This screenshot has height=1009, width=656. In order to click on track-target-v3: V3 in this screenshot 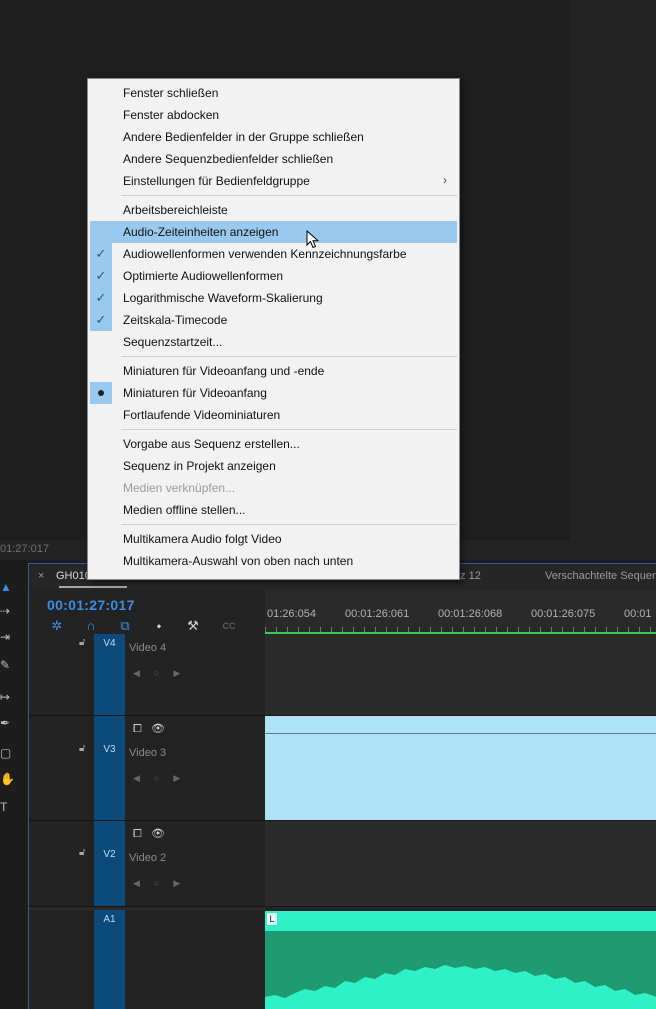, I will do `click(109, 768)`.